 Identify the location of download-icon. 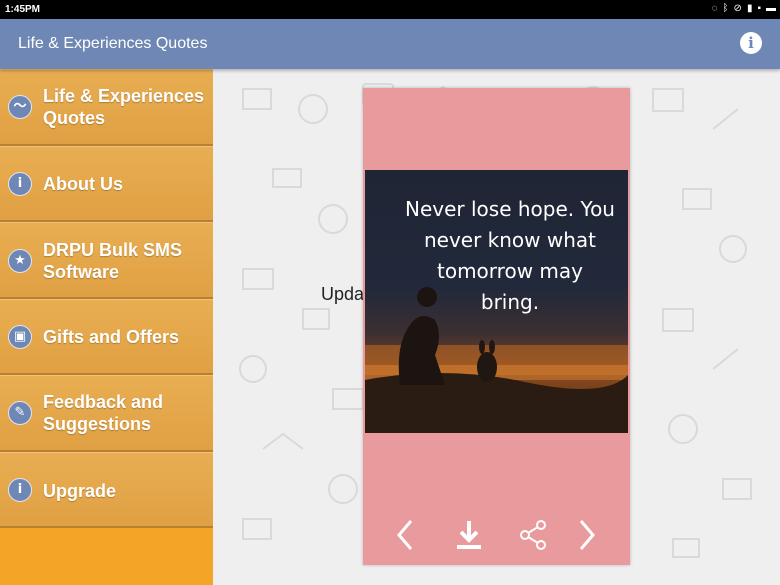
(469, 535).